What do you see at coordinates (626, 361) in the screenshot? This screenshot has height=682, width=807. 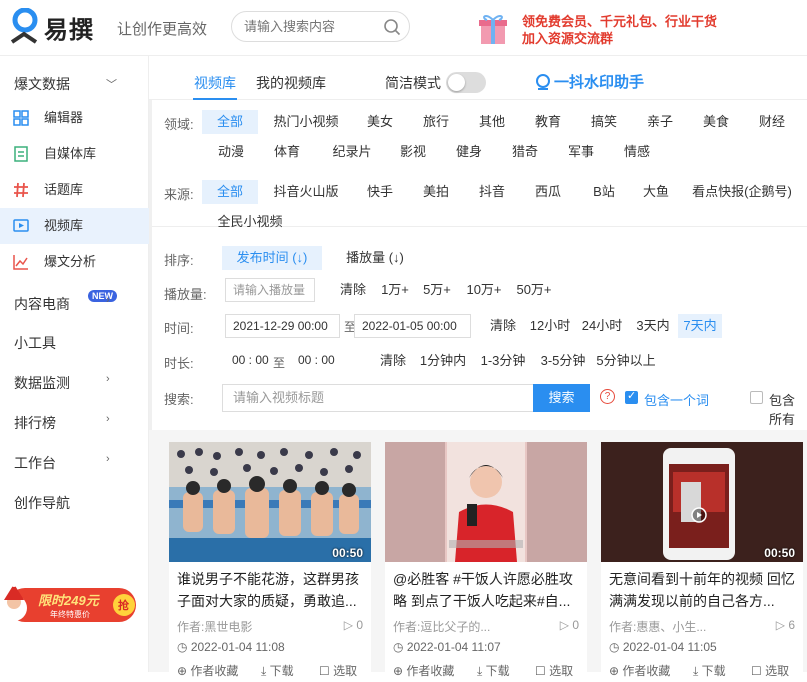 I see `duration-option: 5分钟以上` at bounding box center [626, 361].